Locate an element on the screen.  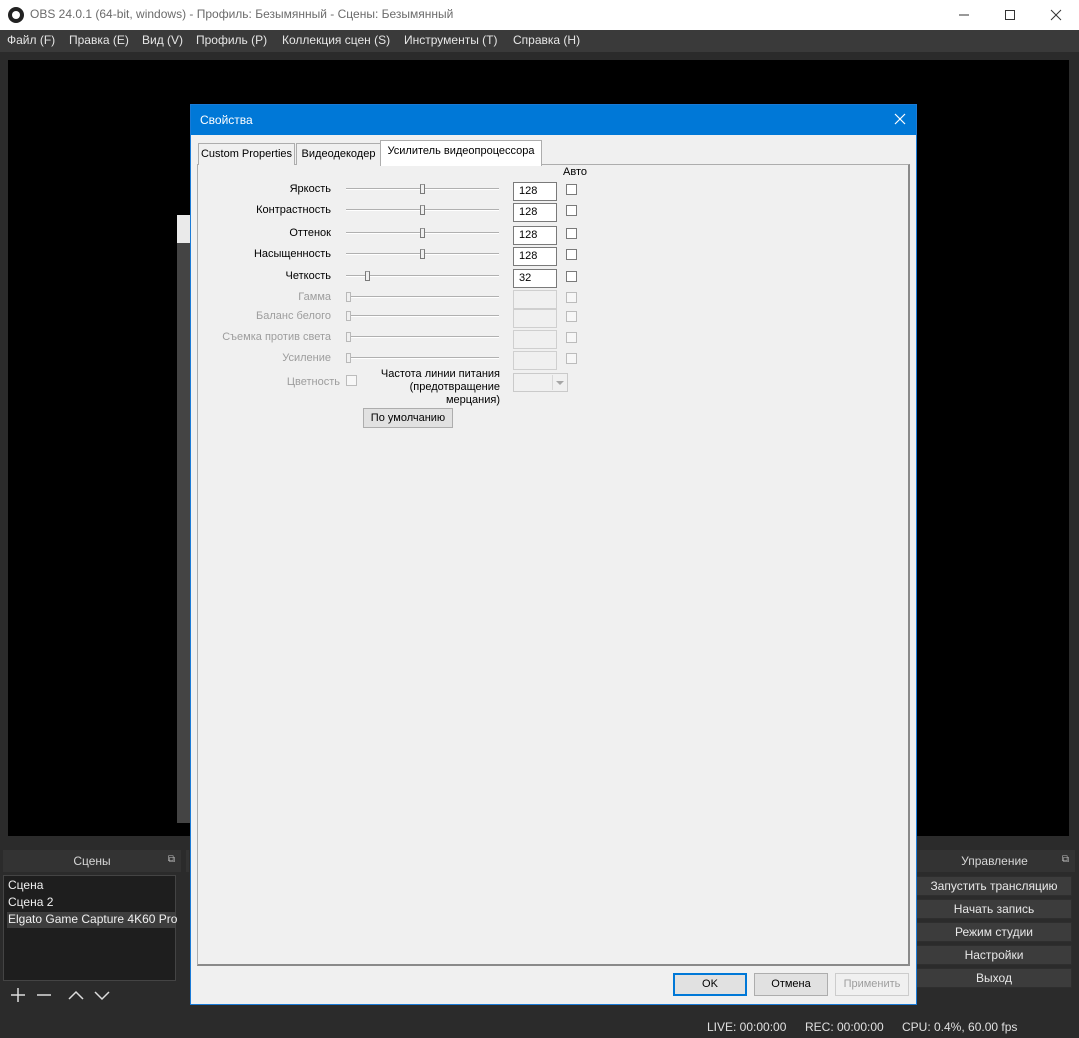
move-scene-up-button is located at coordinates (76, 995).